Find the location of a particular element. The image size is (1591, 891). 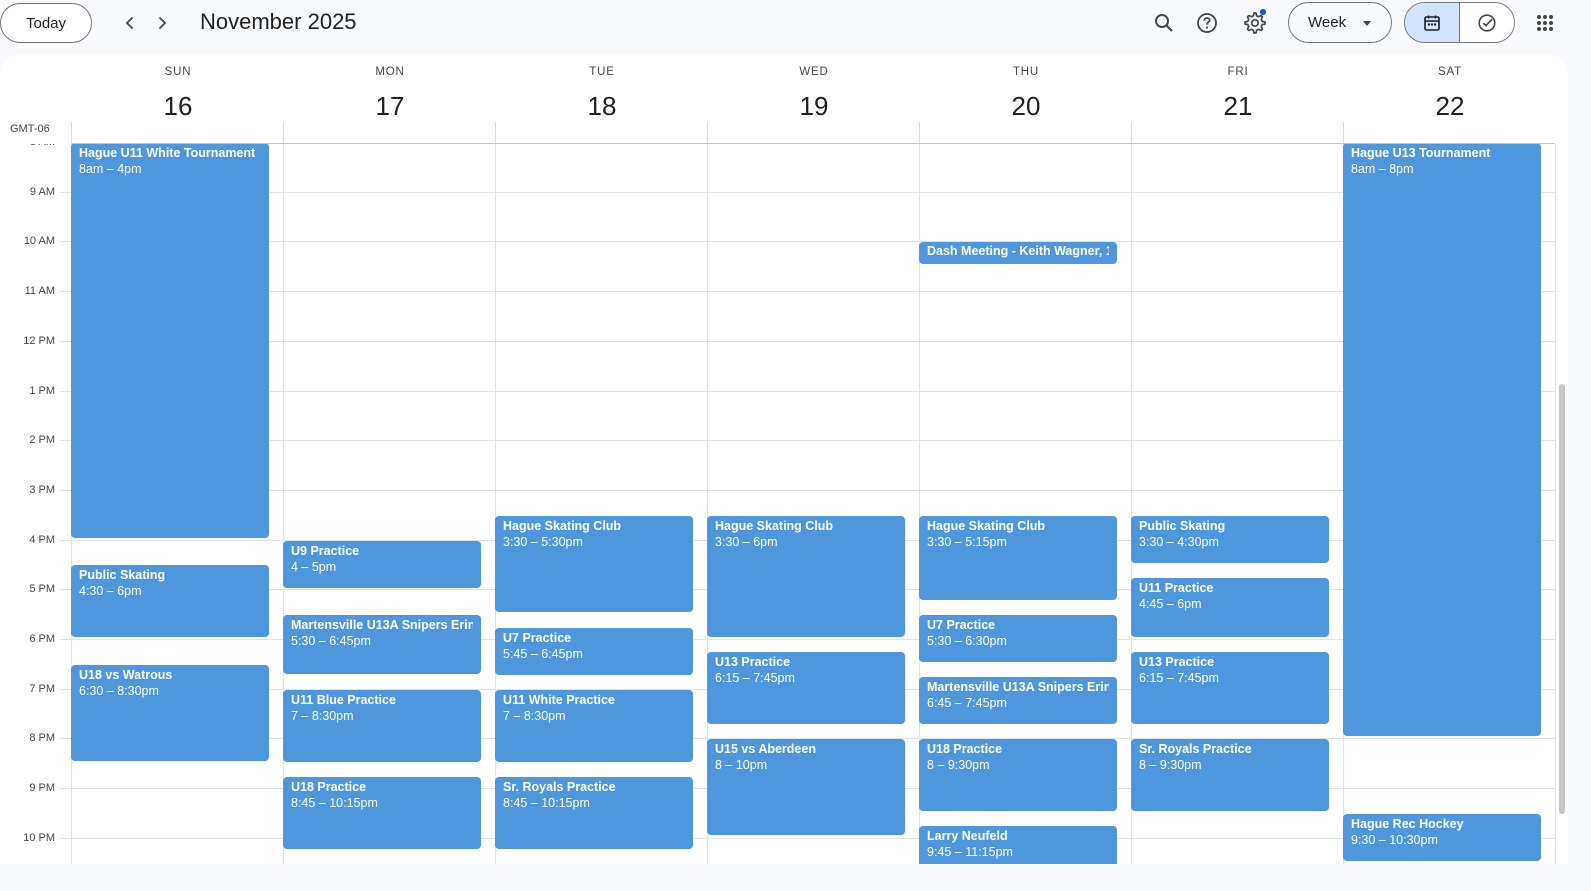

event-title: U9 Practice is located at coordinates (325, 551).